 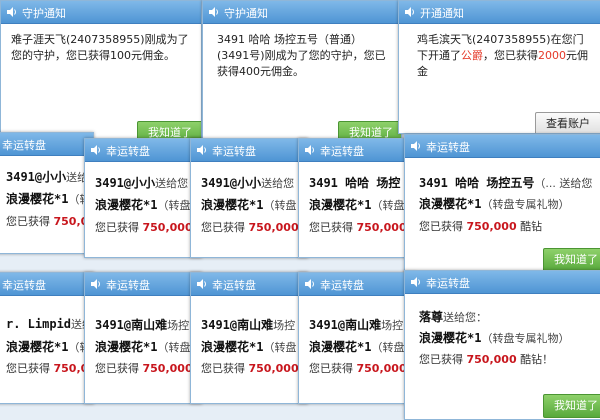 I want to click on view-account-button: 查看账户, so click(x=567, y=122).